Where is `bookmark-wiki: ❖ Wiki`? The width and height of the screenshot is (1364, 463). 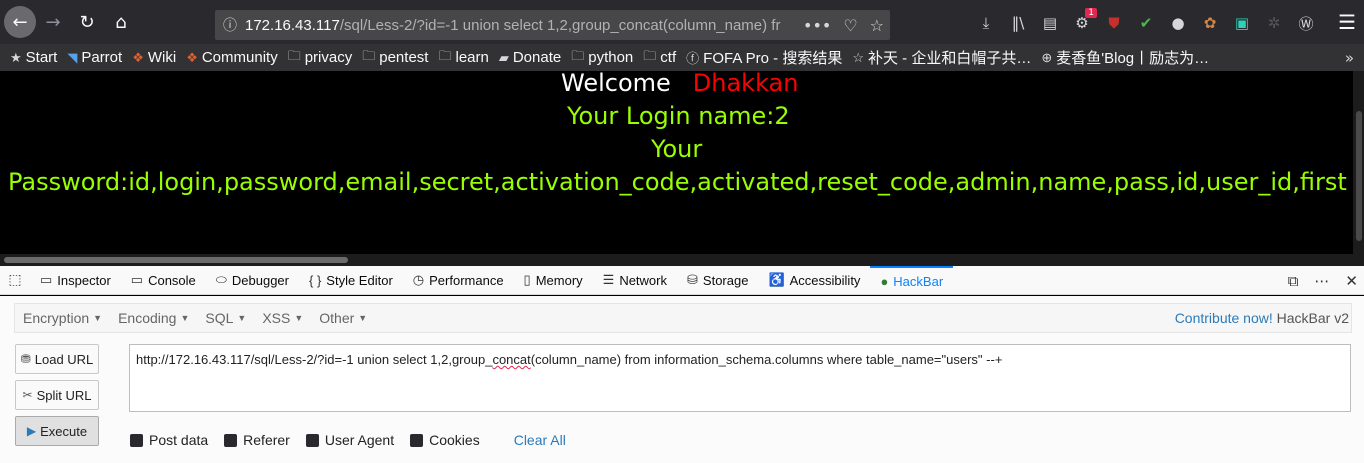
bookmark-wiki: ❖ Wiki is located at coordinates (154, 57).